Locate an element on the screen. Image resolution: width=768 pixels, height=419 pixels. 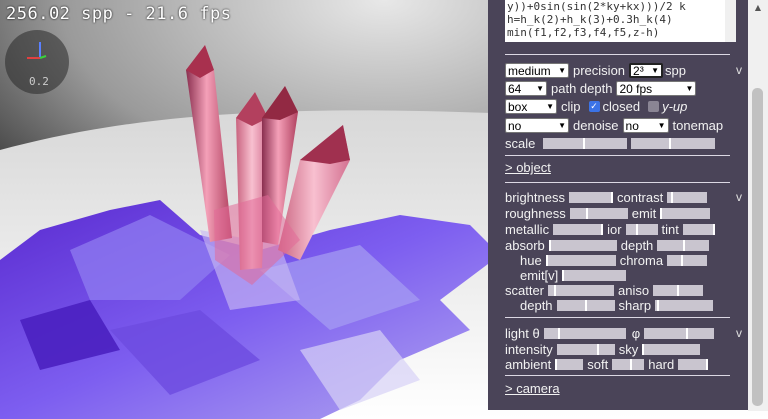
hard-label: hard is located at coordinates (661, 364).